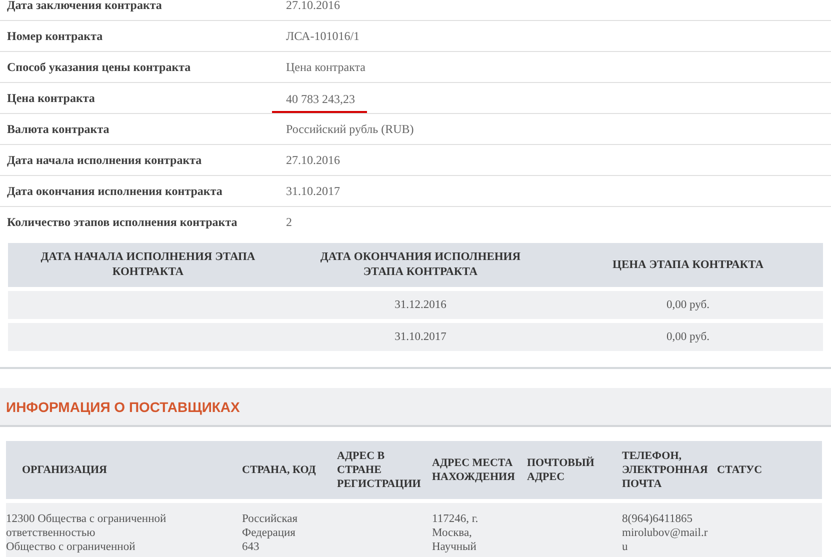 The image size is (831, 557). I want to click on column-header: СТРАНА, КОД, so click(279, 470).